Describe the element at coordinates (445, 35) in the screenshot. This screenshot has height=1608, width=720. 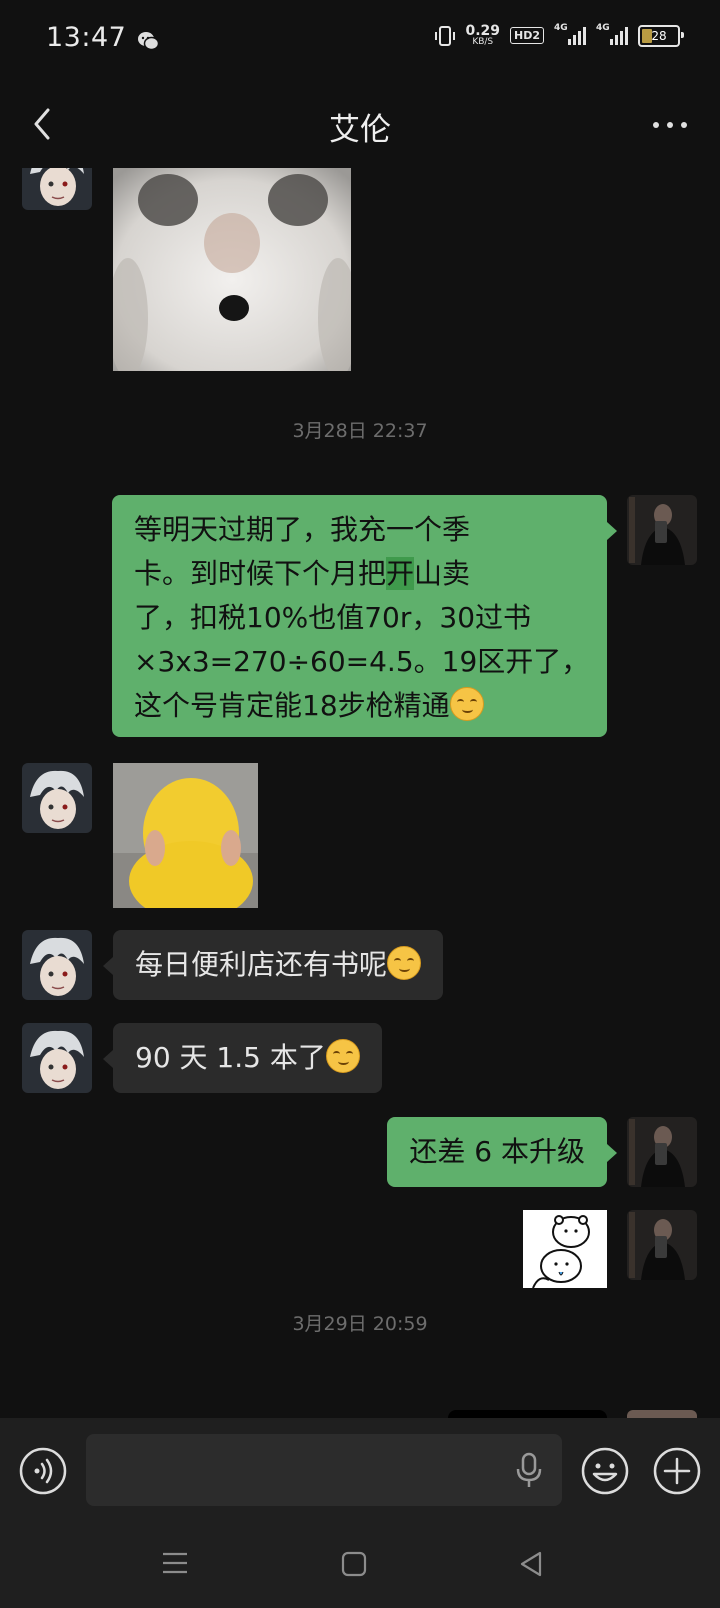
I see `vibrate-icon` at that location.